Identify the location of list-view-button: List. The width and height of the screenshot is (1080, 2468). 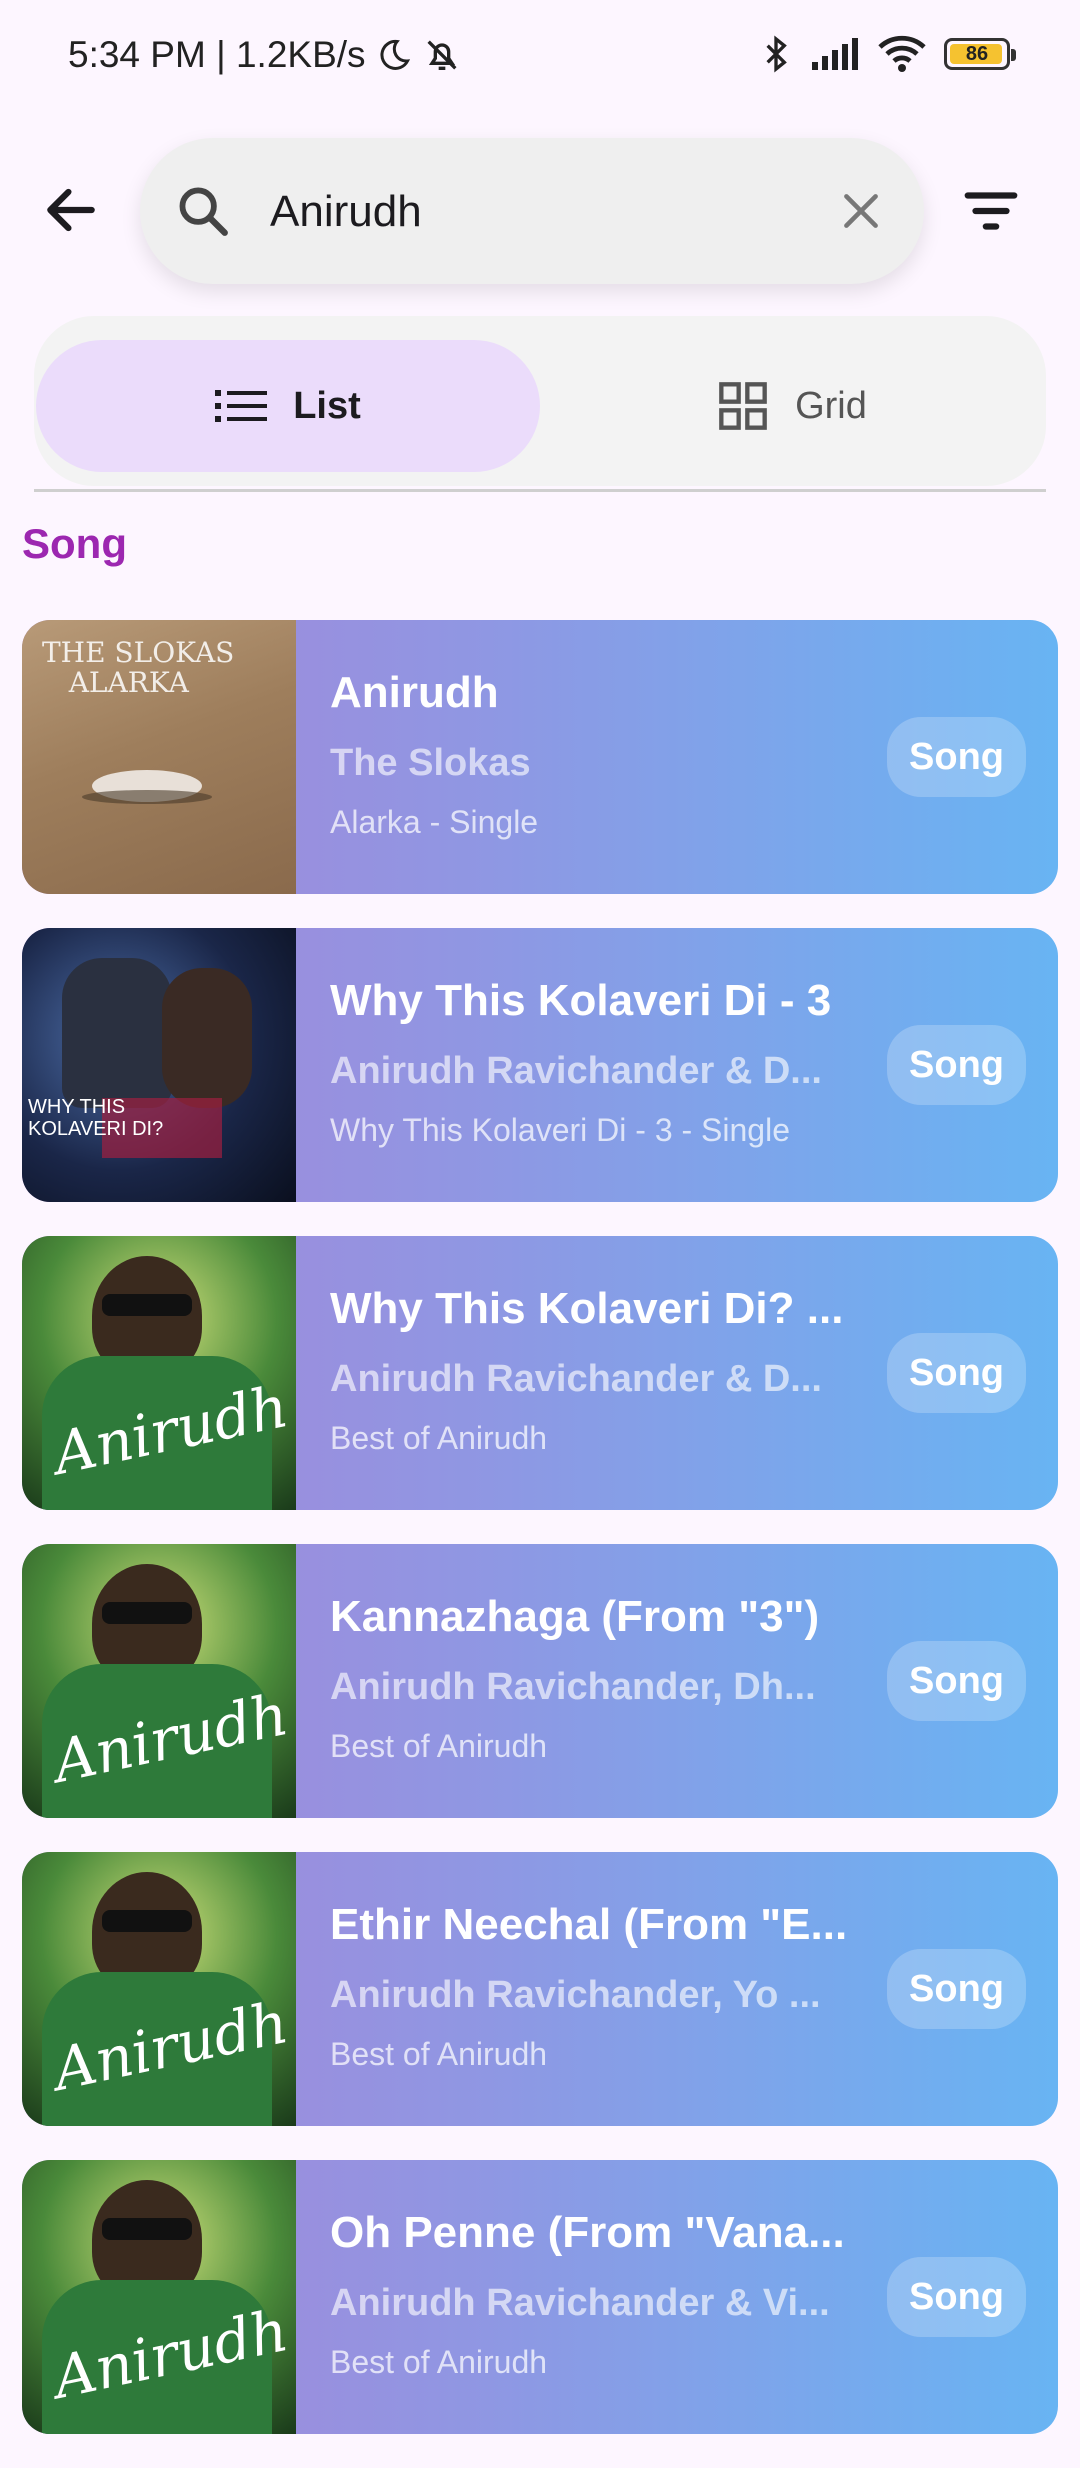
(288, 406).